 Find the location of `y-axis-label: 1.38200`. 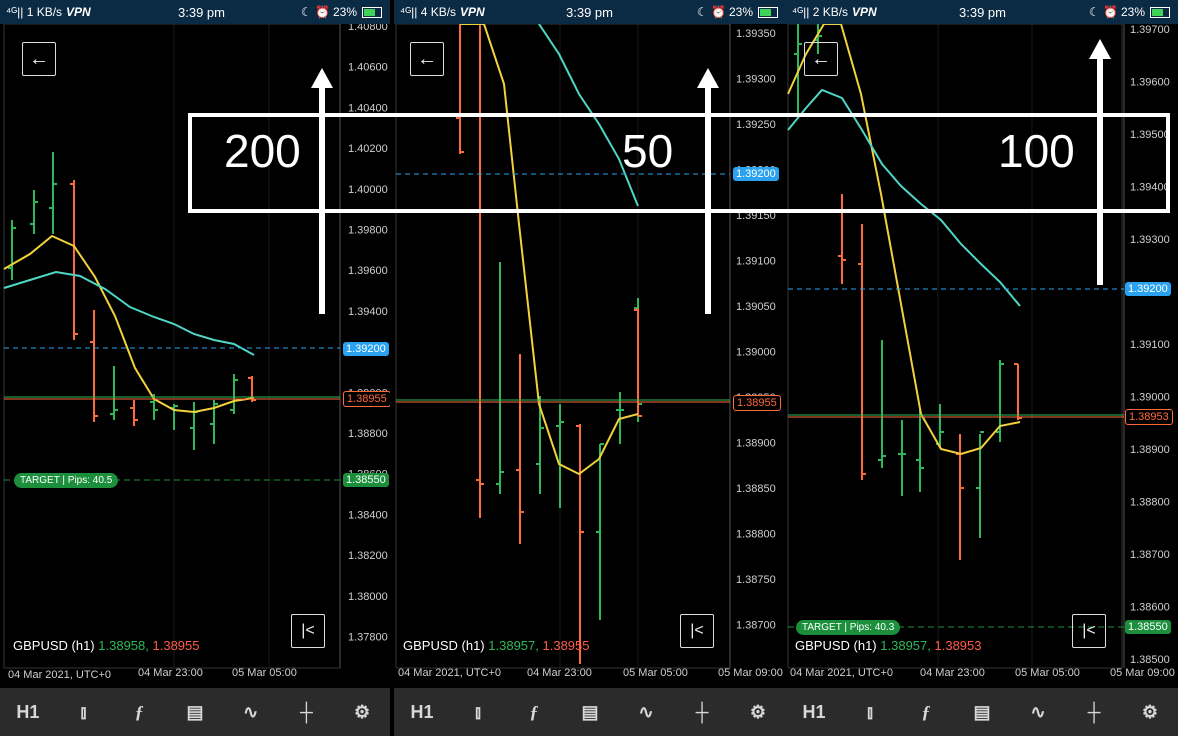

y-axis-label: 1.38200 is located at coordinates (368, 556).